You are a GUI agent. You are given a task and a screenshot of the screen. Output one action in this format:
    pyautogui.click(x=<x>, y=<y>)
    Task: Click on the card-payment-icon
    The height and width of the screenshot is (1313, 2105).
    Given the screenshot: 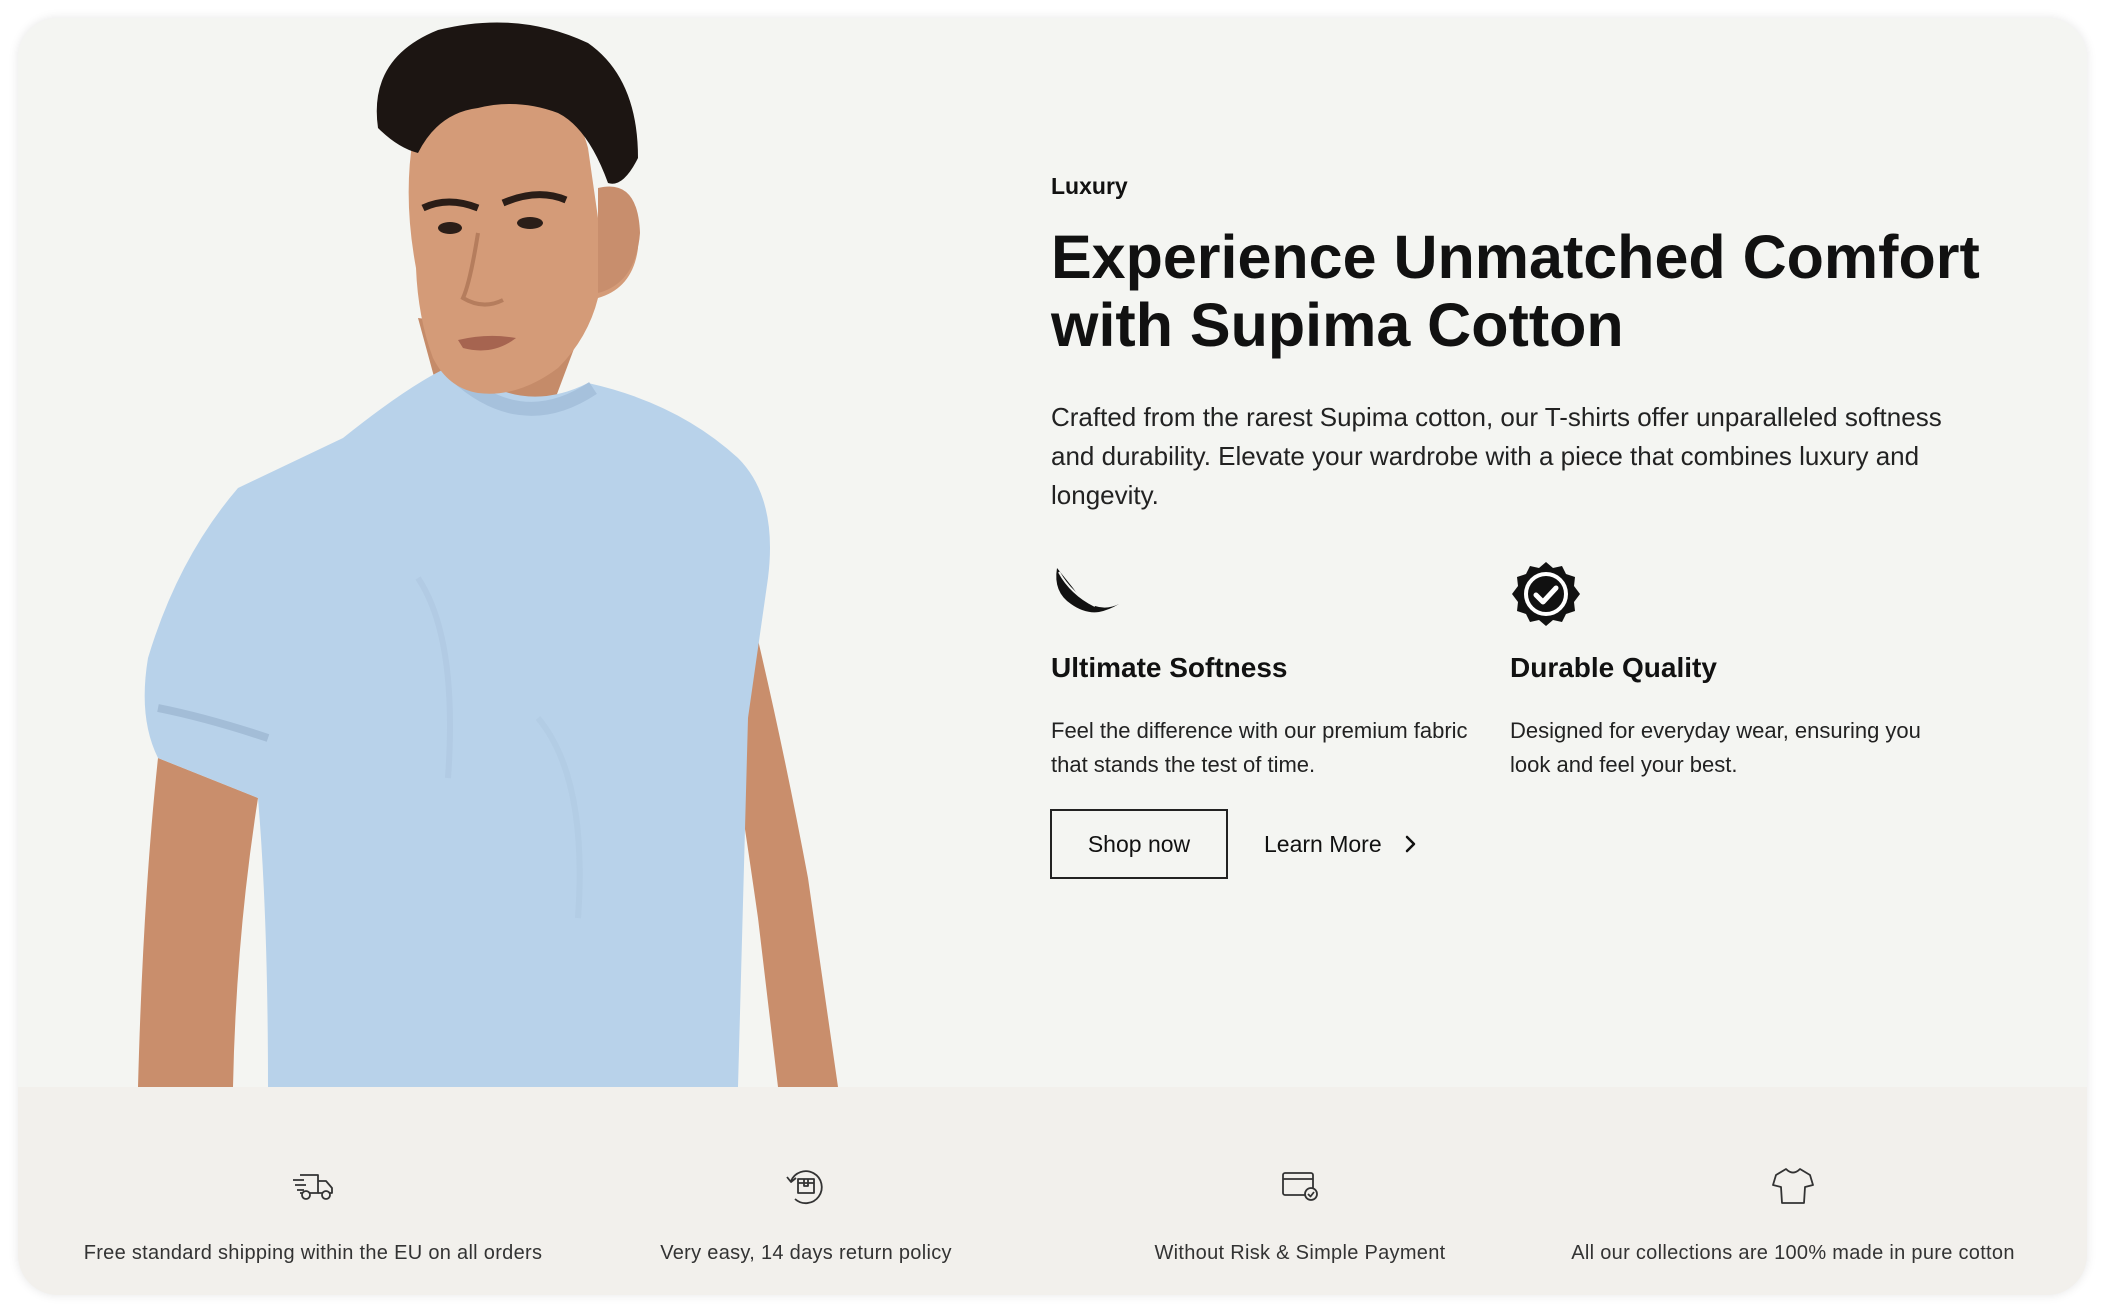 What is the action you would take?
    pyautogui.click(x=1300, y=1186)
    